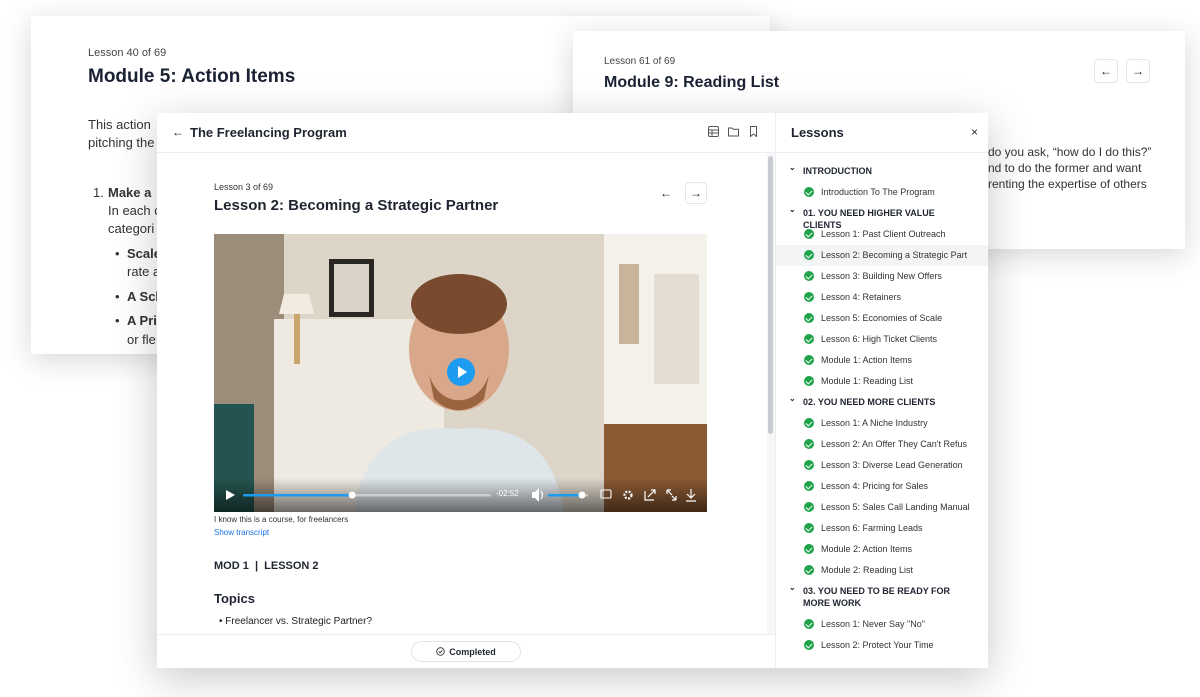 Image resolution: width=1200 pixels, height=697 pixels. I want to click on video-caption: I know this is a course, for freelancers, so click(281, 519).